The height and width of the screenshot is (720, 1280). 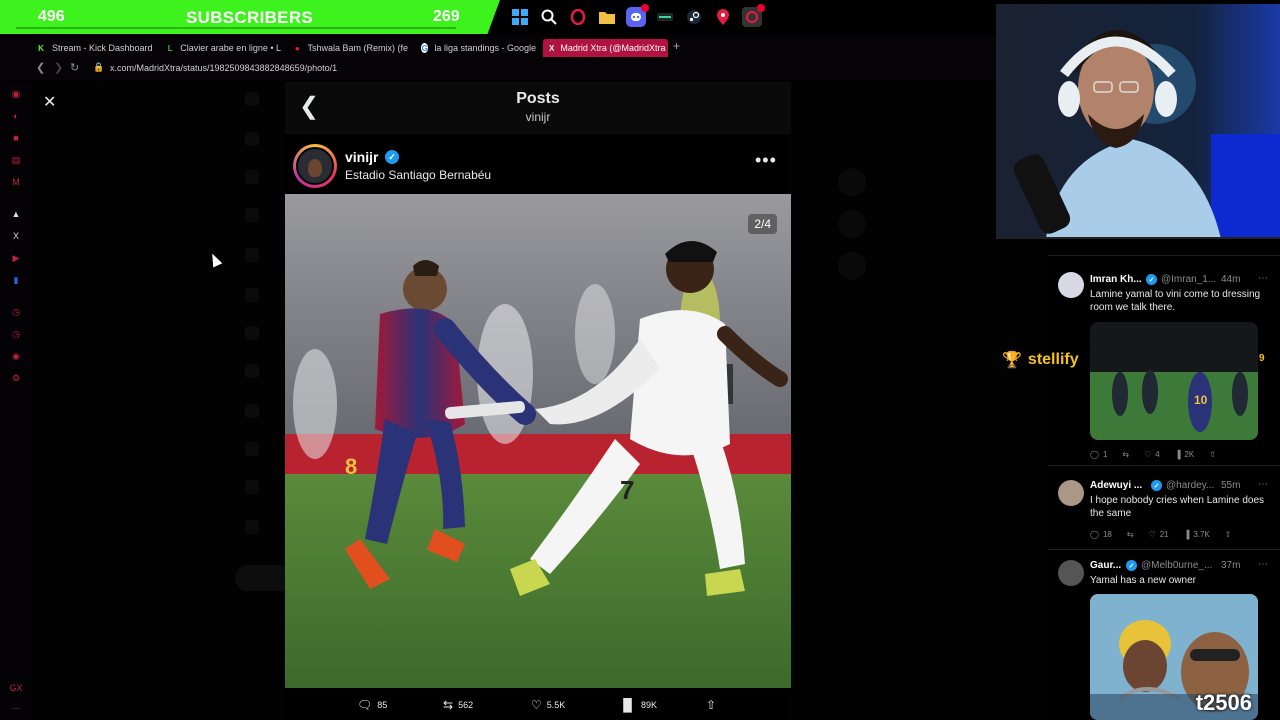 I want to click on like-button: ♡ 5.5K, so click(x=548, y=705).